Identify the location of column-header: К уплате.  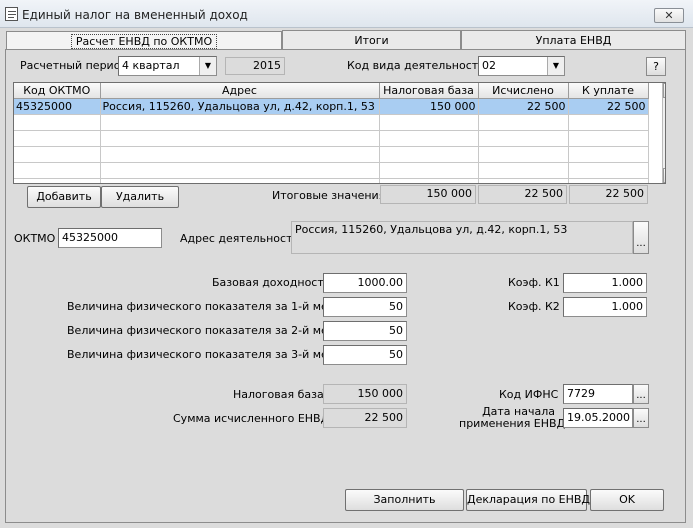
(608, 91).